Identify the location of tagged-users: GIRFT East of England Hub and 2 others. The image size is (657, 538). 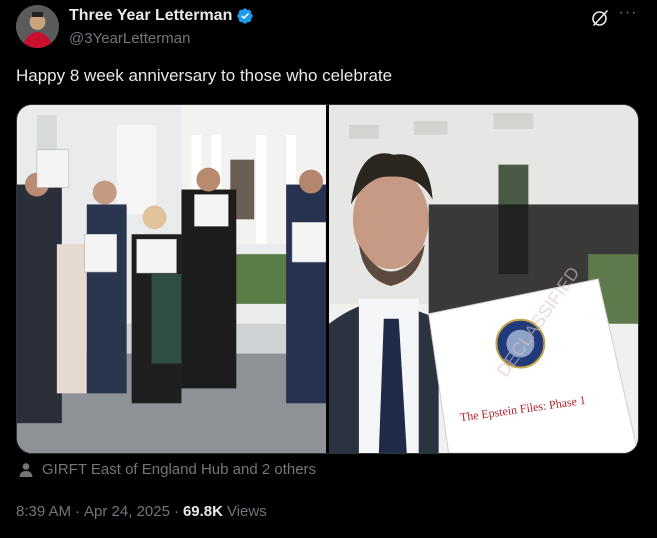
(167, 469).